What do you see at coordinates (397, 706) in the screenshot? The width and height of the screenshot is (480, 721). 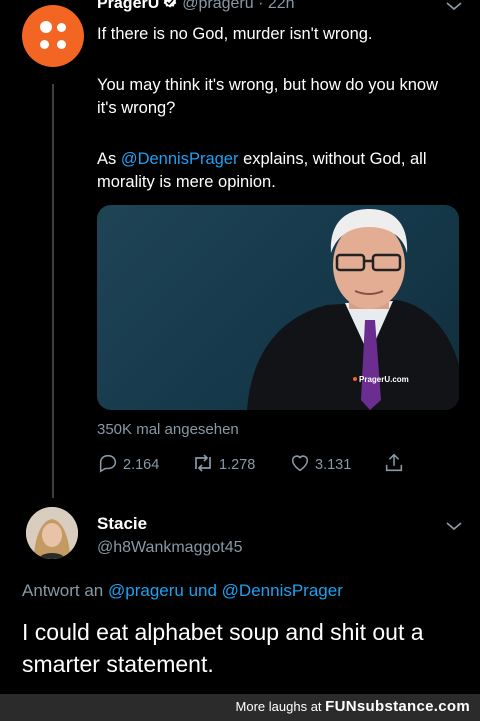 I see `brand-logo: FUNsubstance.com` at bounding box center [397, 706].